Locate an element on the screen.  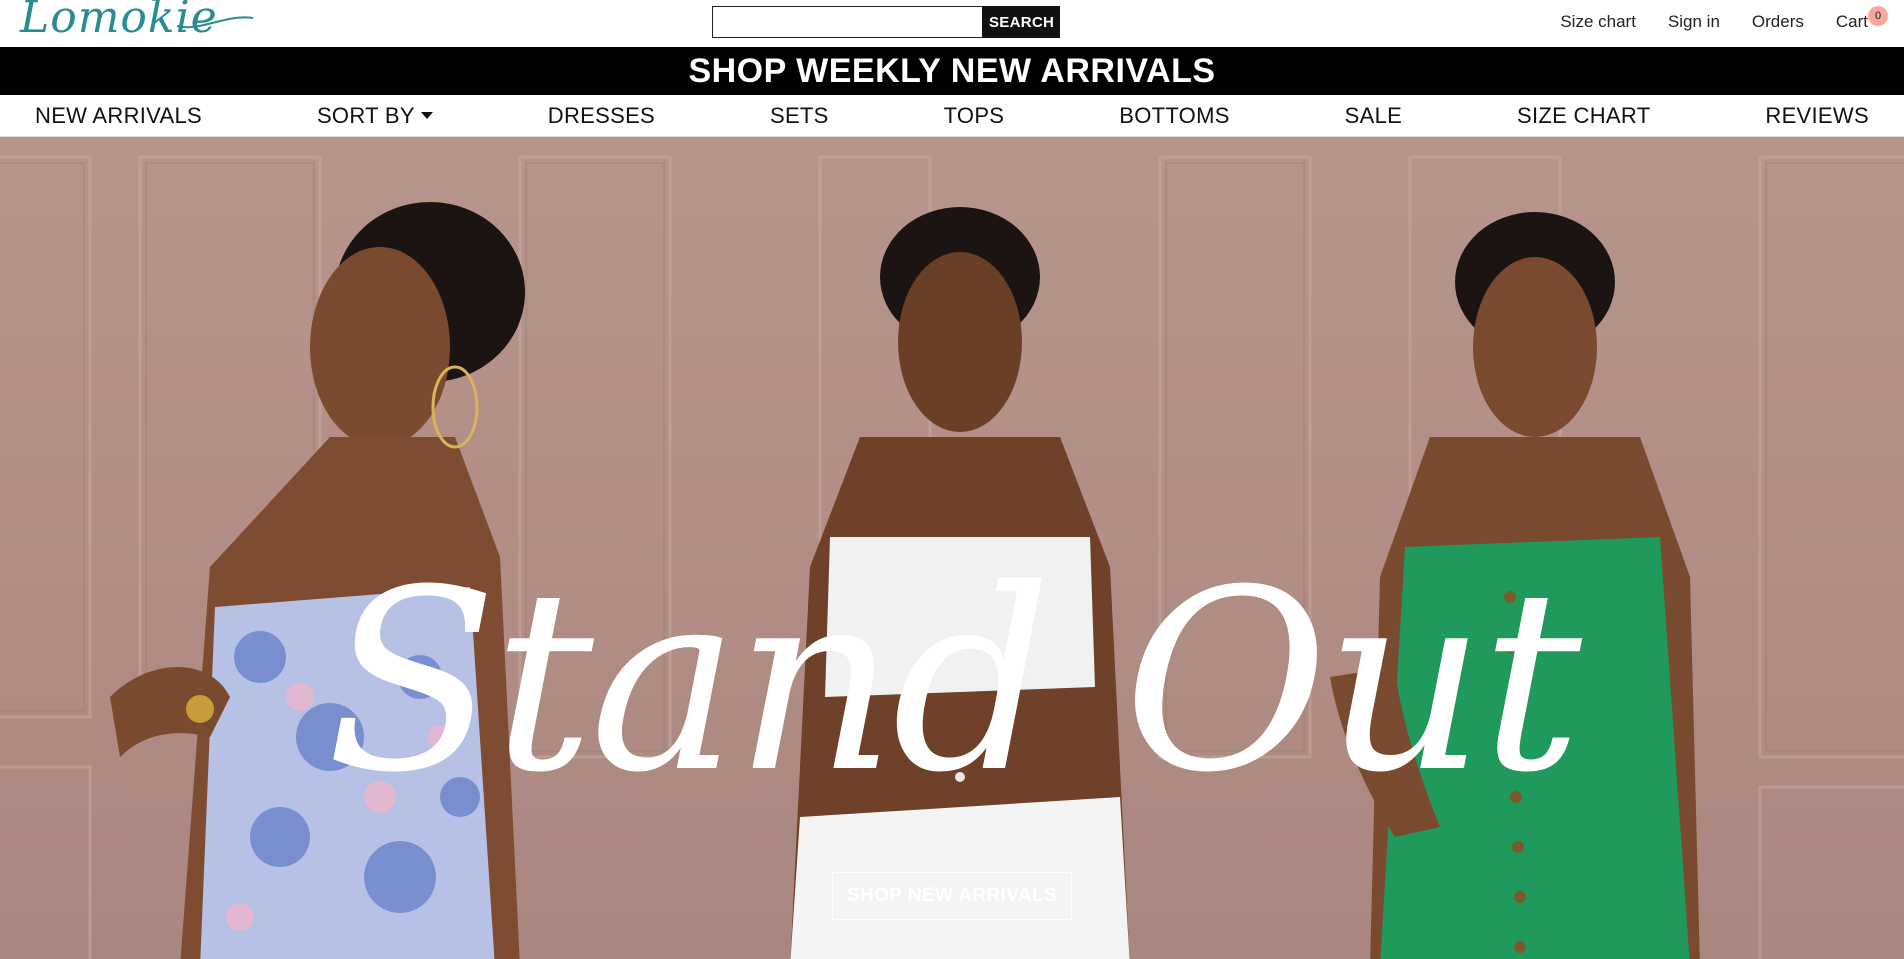
promo-banner-text: SHOP WEEKLY NEW ARRIVALS is located at coordinates (952, 70).